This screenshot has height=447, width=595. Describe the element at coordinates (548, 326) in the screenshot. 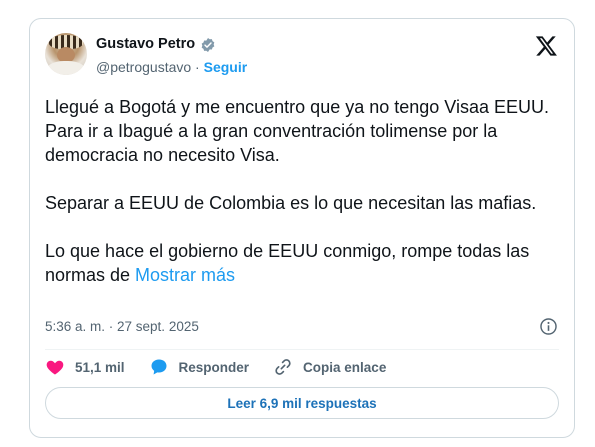

I see `info-icon` at that location.